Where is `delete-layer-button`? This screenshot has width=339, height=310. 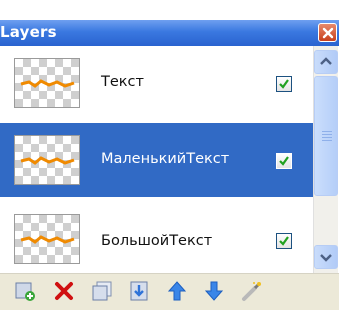 delete-layer-button is located at coordinates (64, 291).